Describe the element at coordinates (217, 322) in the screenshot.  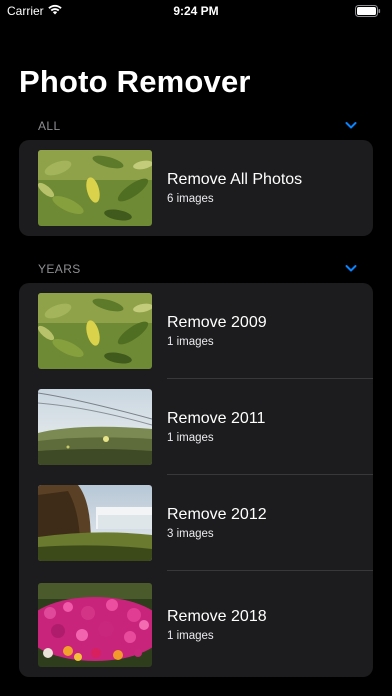
I see `row-title: Remove 2009` at that location.